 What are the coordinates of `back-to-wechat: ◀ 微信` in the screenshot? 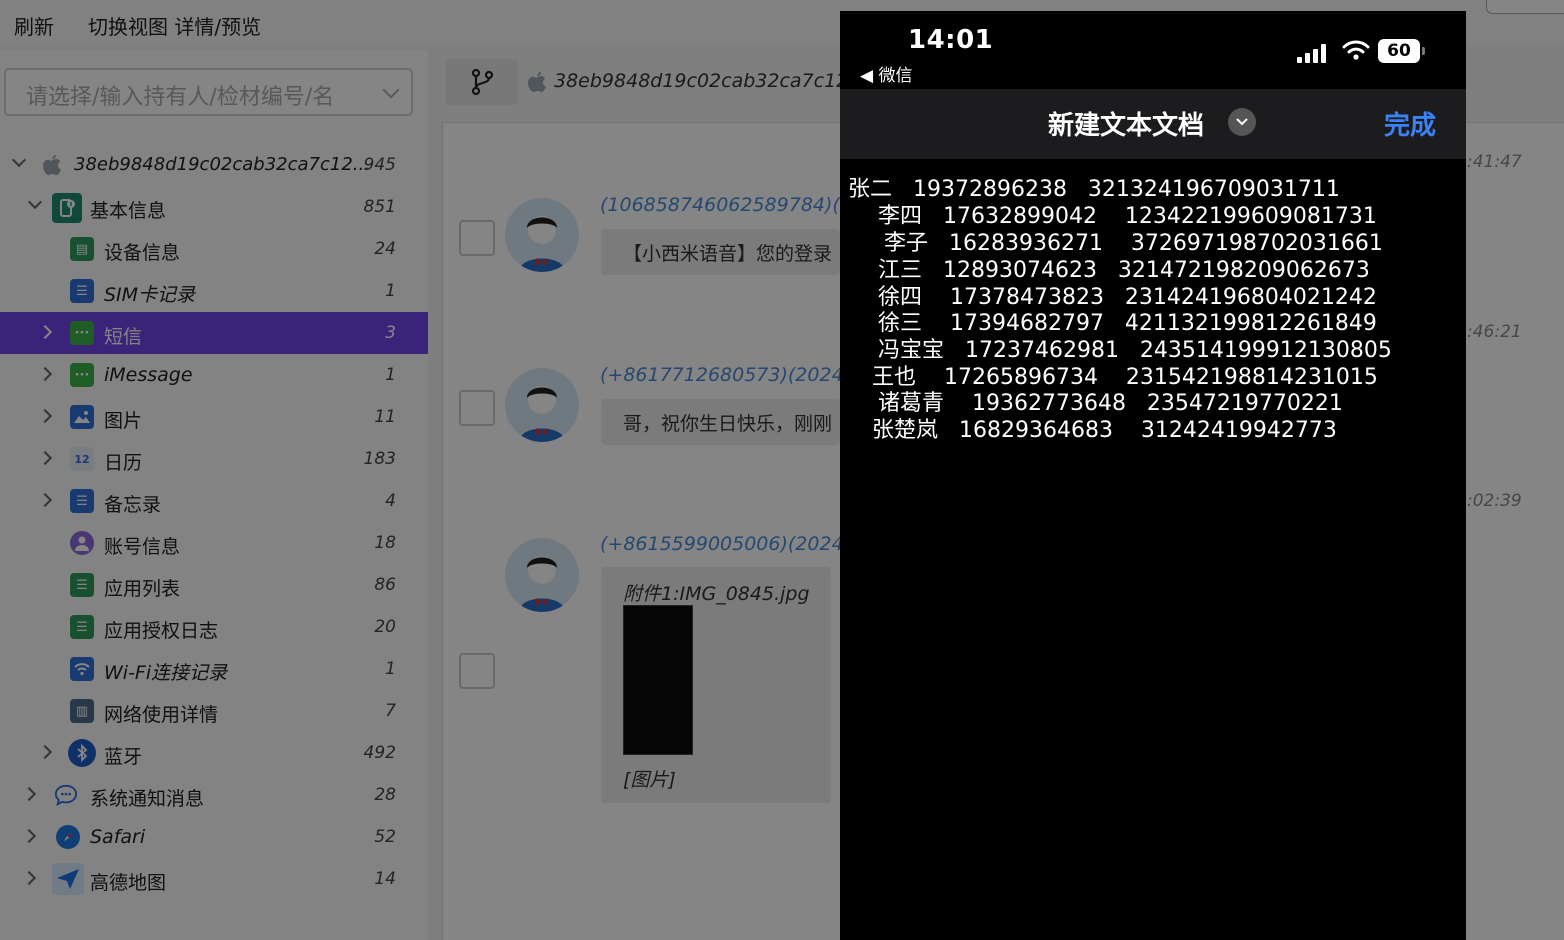 It's located at (886, 73).